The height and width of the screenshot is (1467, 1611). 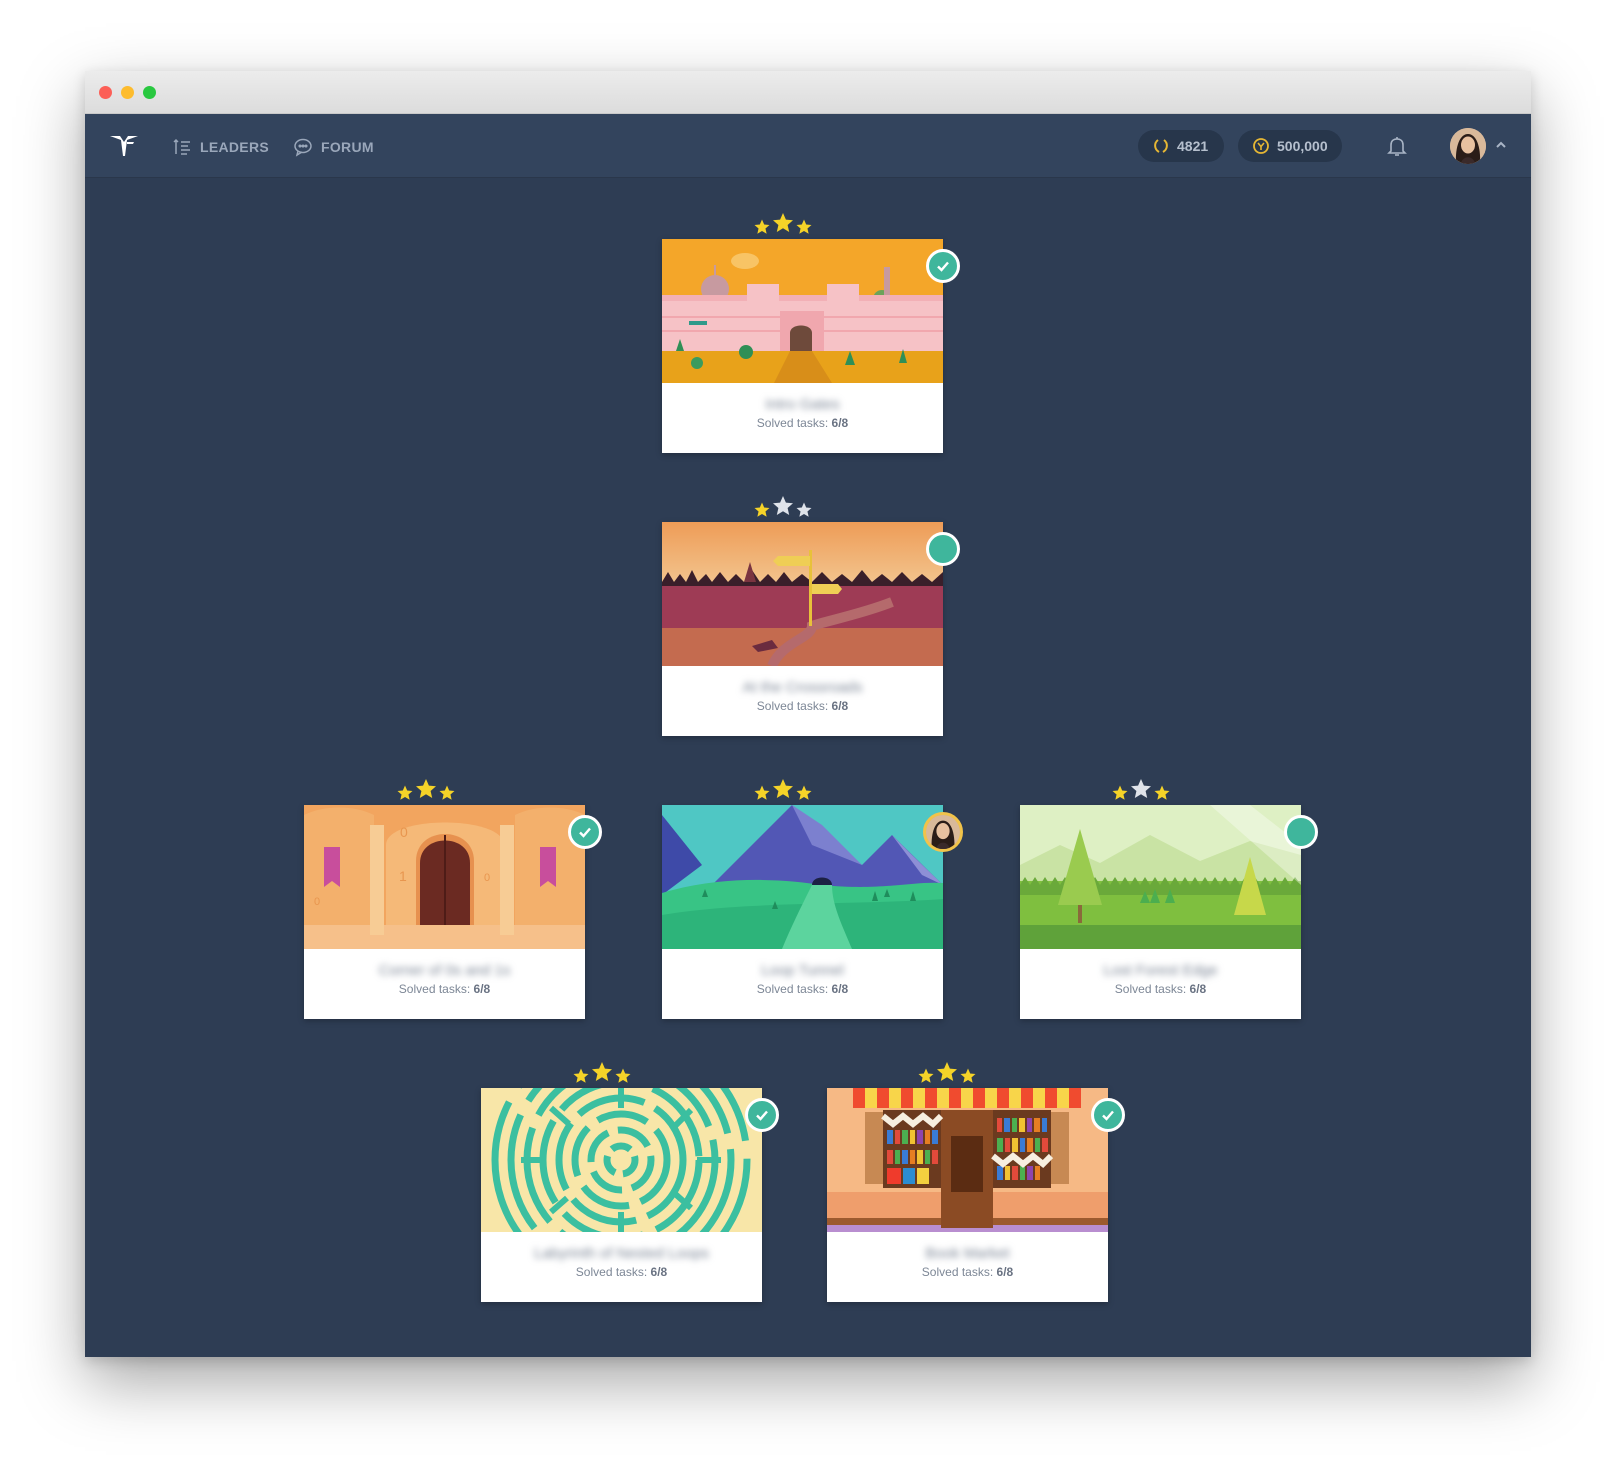 I want to click on level-name: Labyrinth of Nested Loops, so click(x=621, y=1253).